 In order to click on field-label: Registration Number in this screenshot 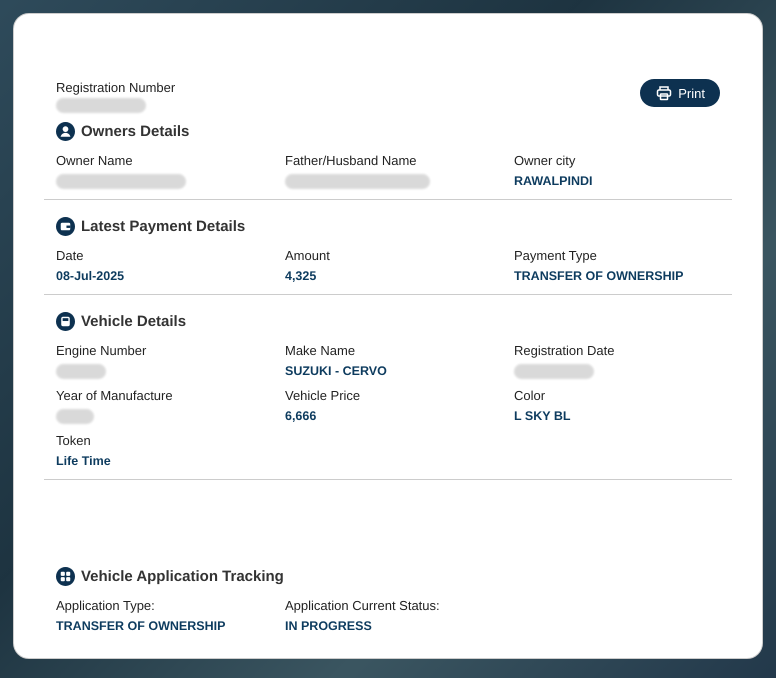, I will do `click(116, 87)`.